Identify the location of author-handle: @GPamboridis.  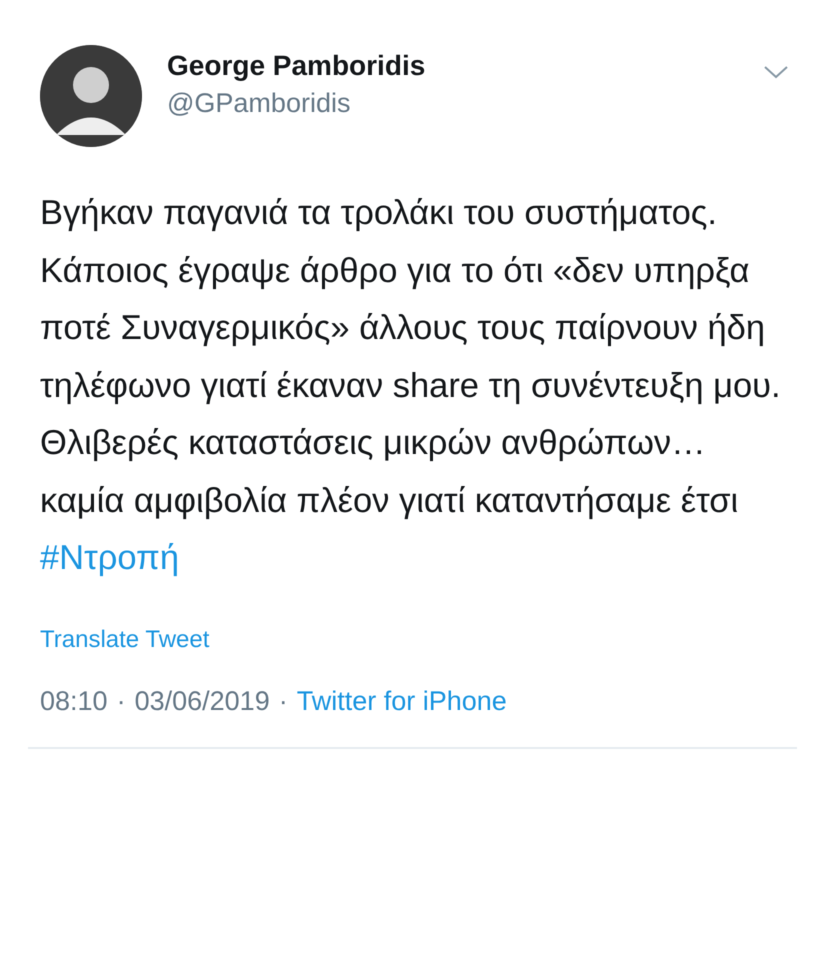
(465, 103).